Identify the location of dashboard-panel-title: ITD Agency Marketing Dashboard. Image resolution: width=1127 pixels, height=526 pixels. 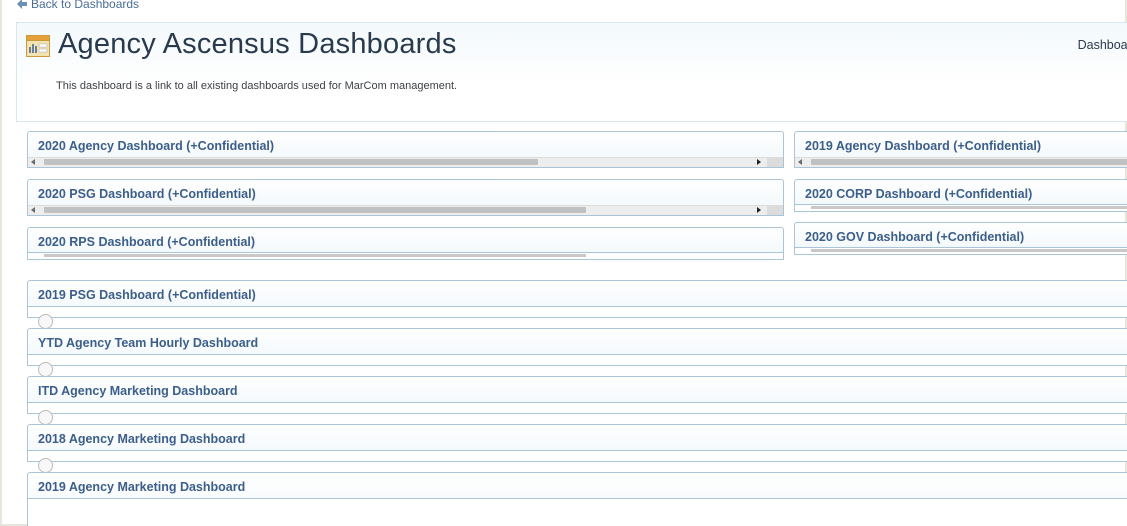
(138, 391).